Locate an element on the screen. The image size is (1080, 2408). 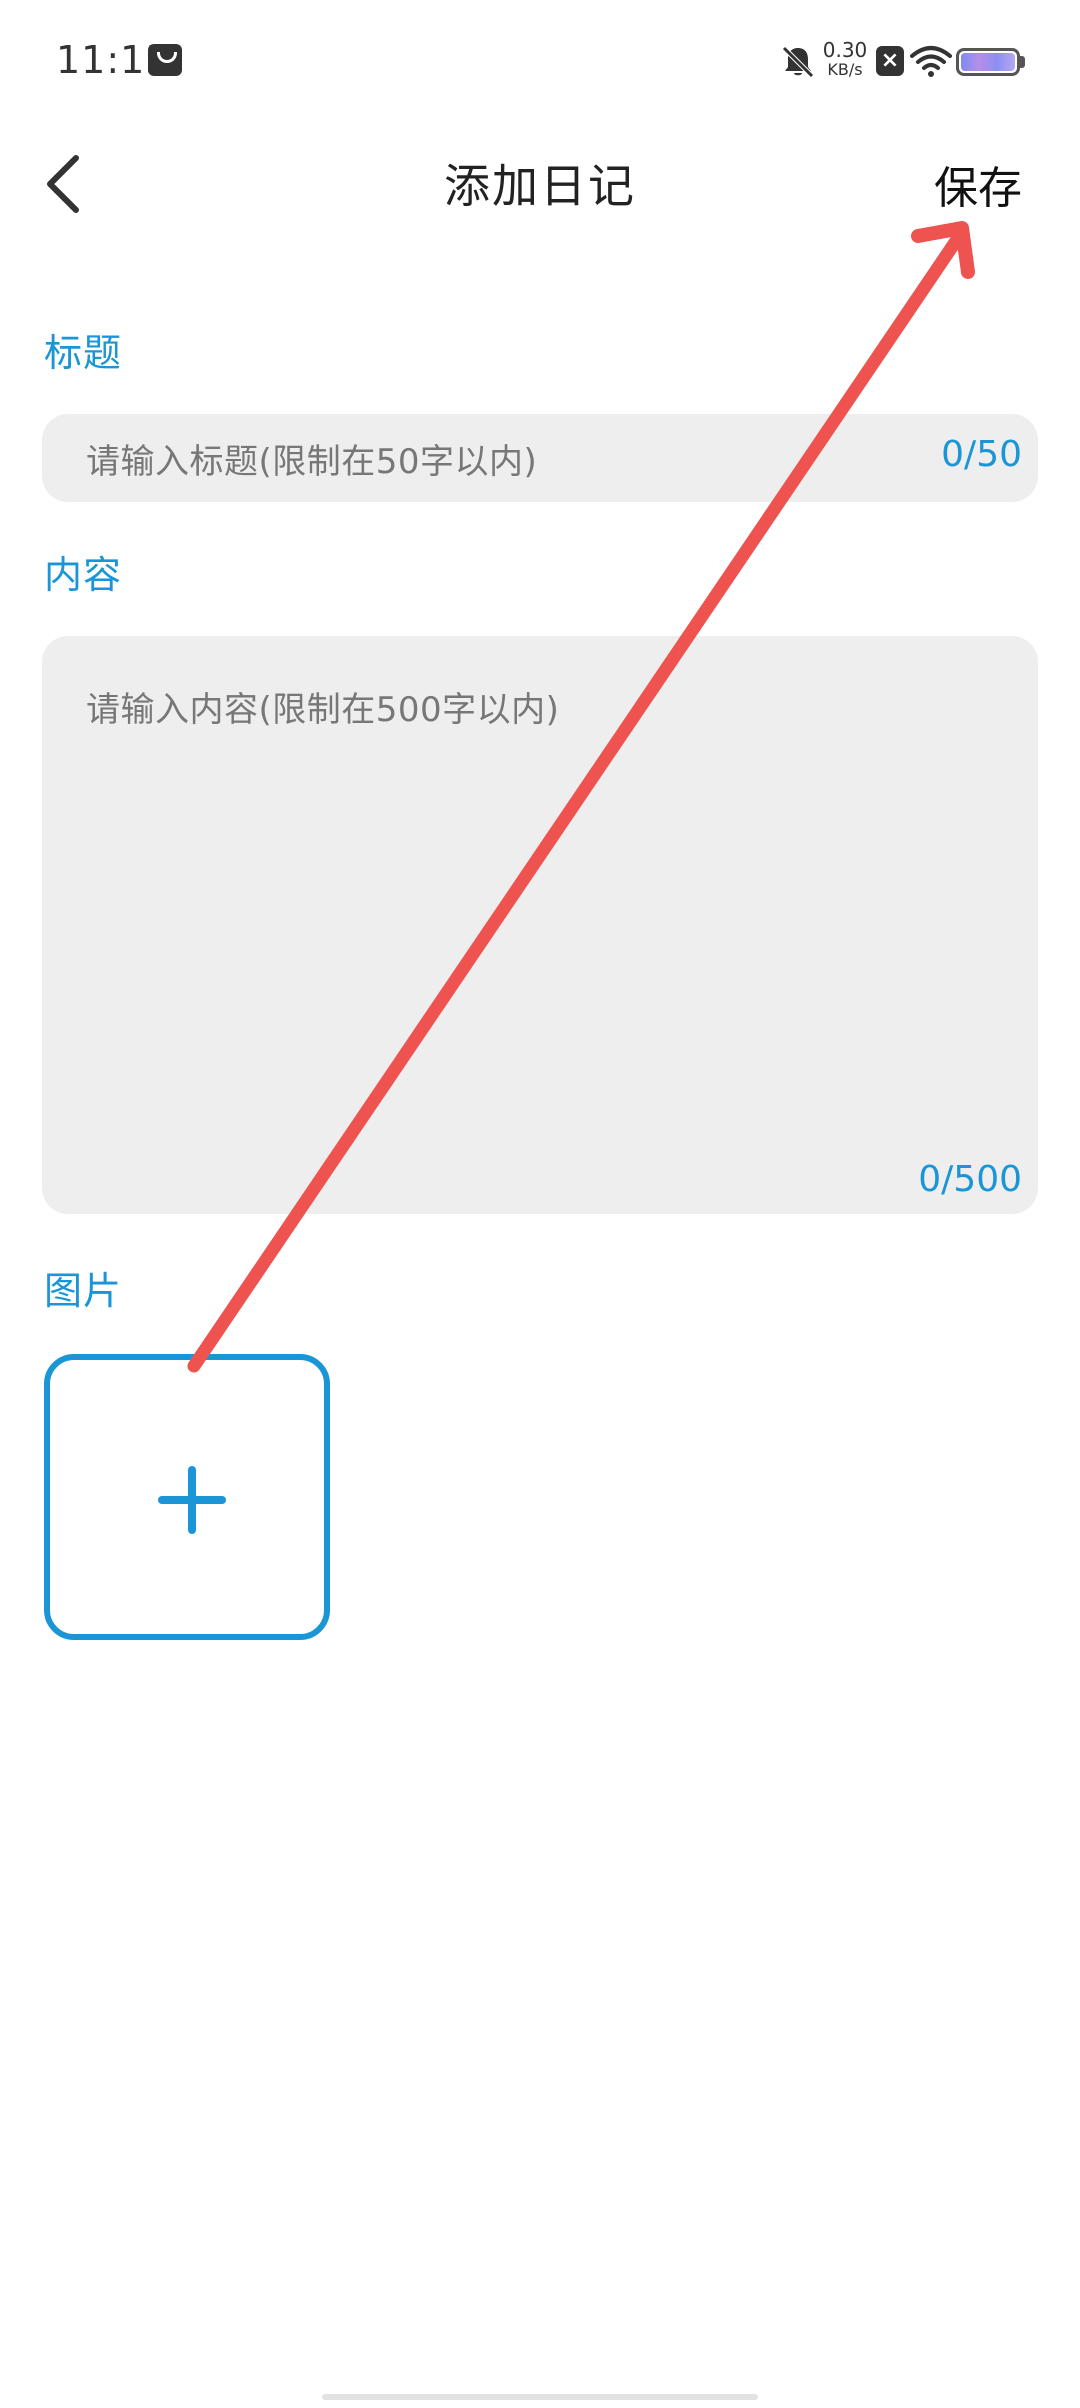
title-section-label: 标题 is located at coordinates (83, 353).